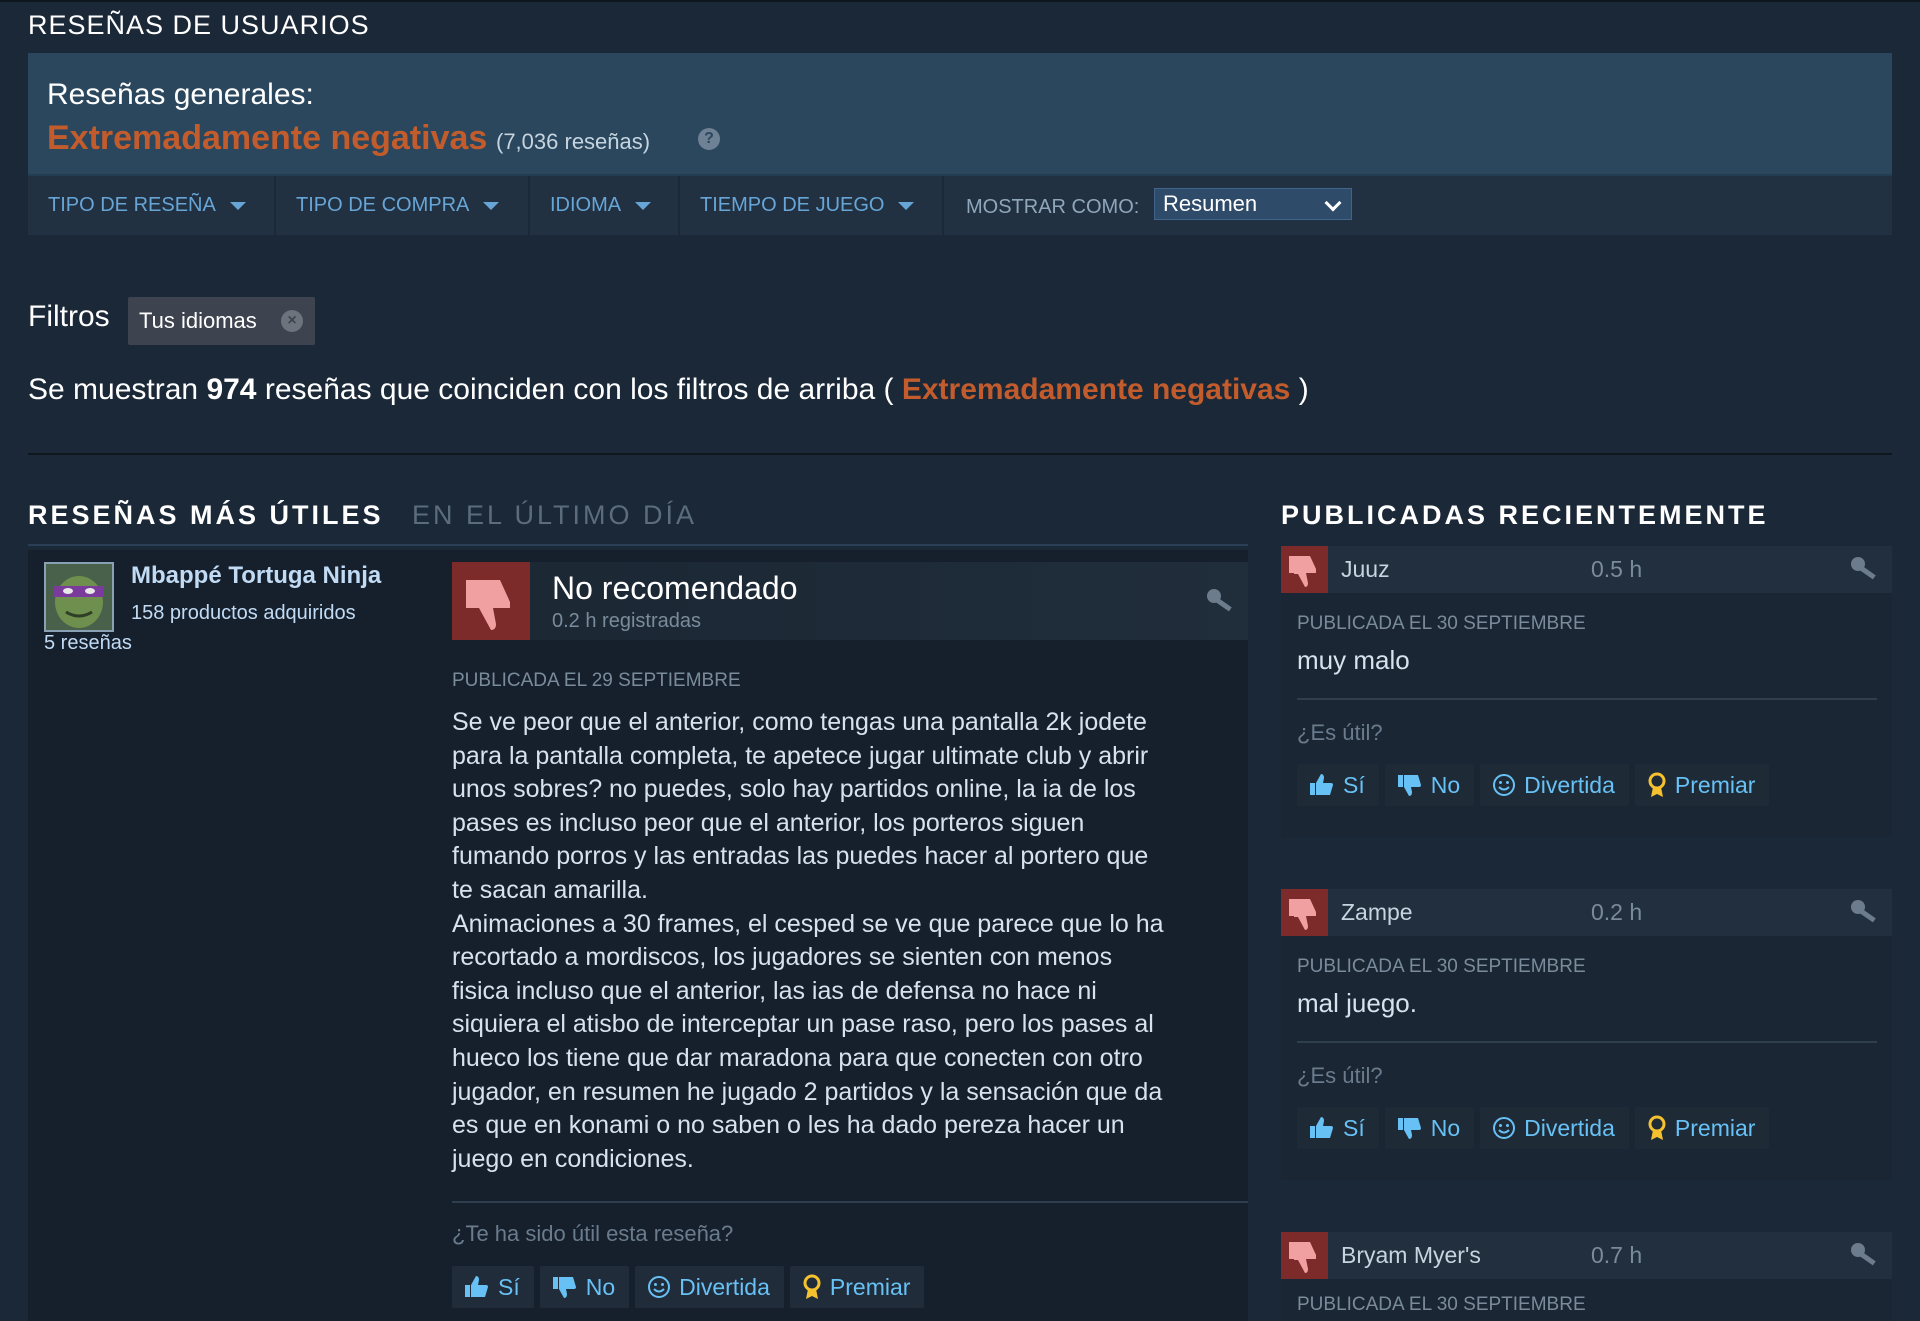  I want to click on summary-rating: Extremadamente negativas, so click(267, 138).